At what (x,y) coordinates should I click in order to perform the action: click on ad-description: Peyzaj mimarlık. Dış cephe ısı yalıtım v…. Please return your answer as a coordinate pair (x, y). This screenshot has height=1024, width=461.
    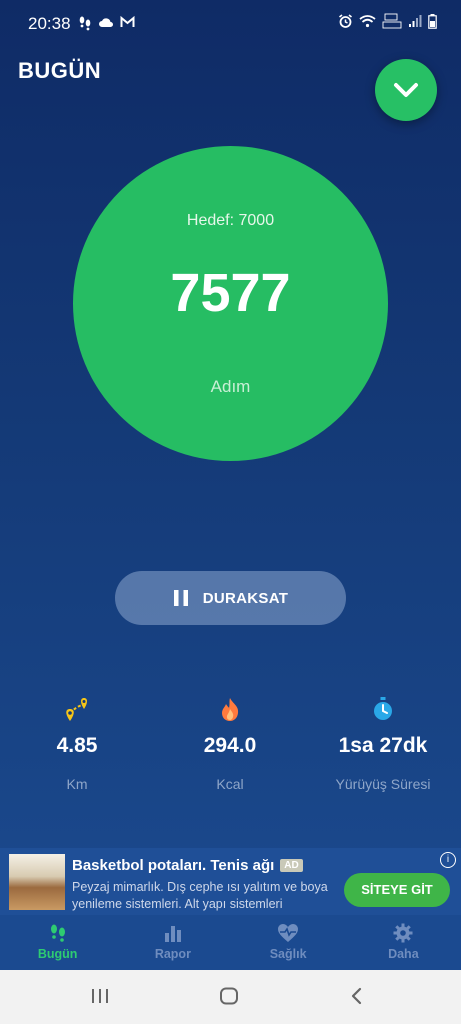
    Looking at the image, I should click on (200, 895).